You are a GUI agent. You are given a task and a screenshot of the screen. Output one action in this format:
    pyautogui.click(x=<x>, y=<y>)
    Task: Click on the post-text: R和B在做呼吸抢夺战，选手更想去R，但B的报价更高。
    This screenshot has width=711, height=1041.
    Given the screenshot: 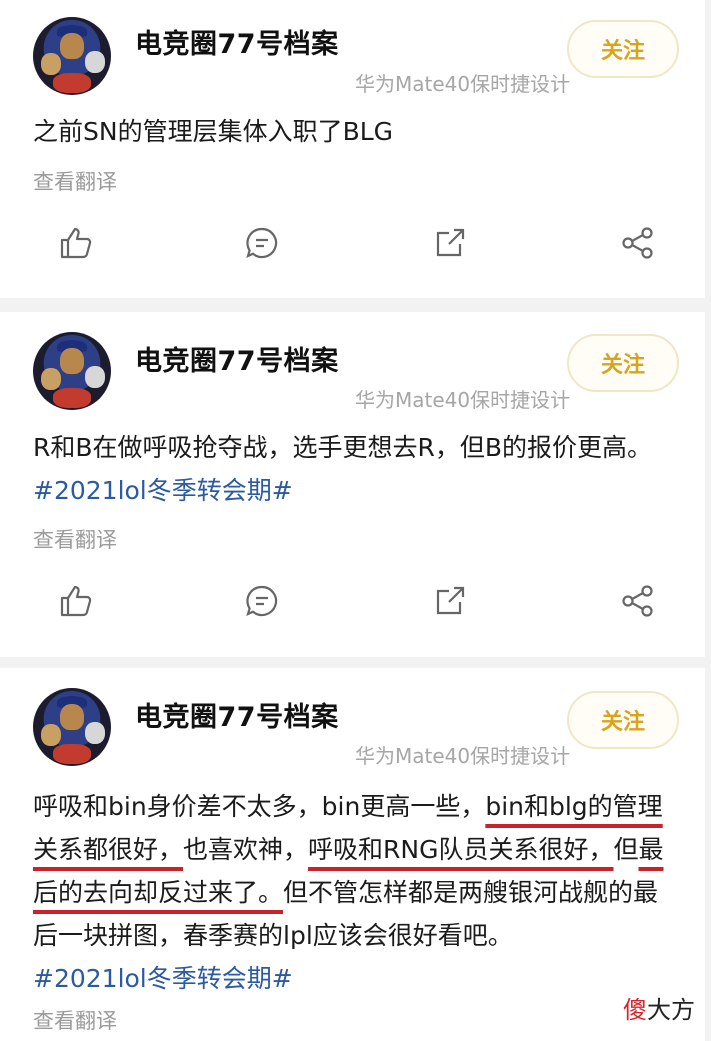 What is the action you would take?
    pyautogui.click(x=343, y=447)
    